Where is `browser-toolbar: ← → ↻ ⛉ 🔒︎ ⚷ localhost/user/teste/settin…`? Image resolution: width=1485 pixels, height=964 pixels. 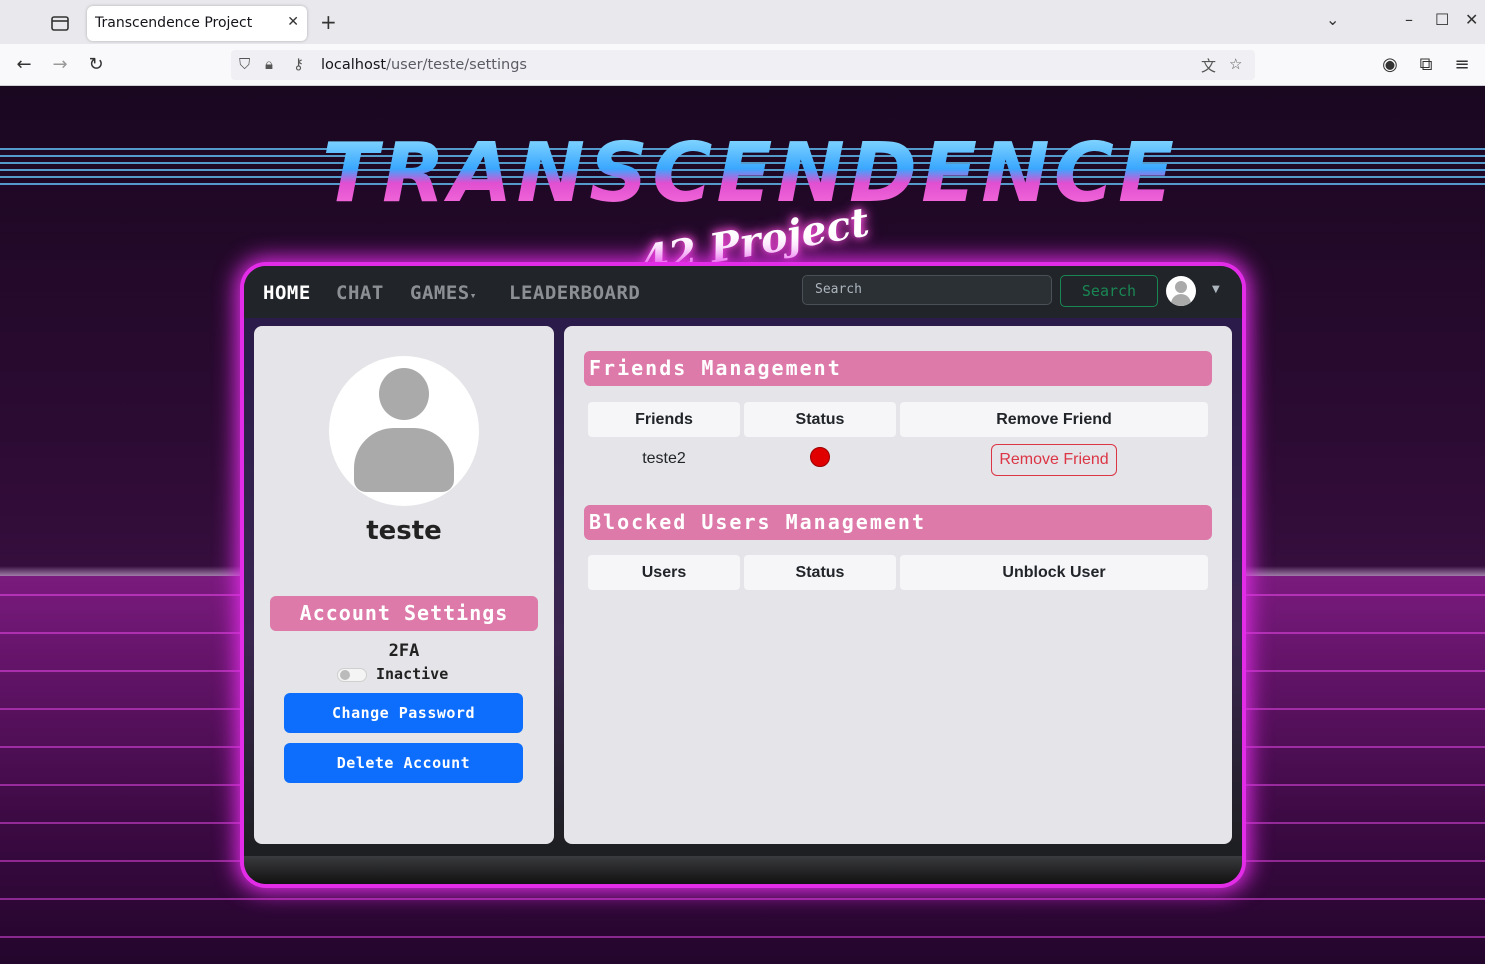
browser-toolbar: ← → ↻ ⛉ 🔒︎ ⚷ localhost/user/teste/settin… is located at coordinates (742, 65).